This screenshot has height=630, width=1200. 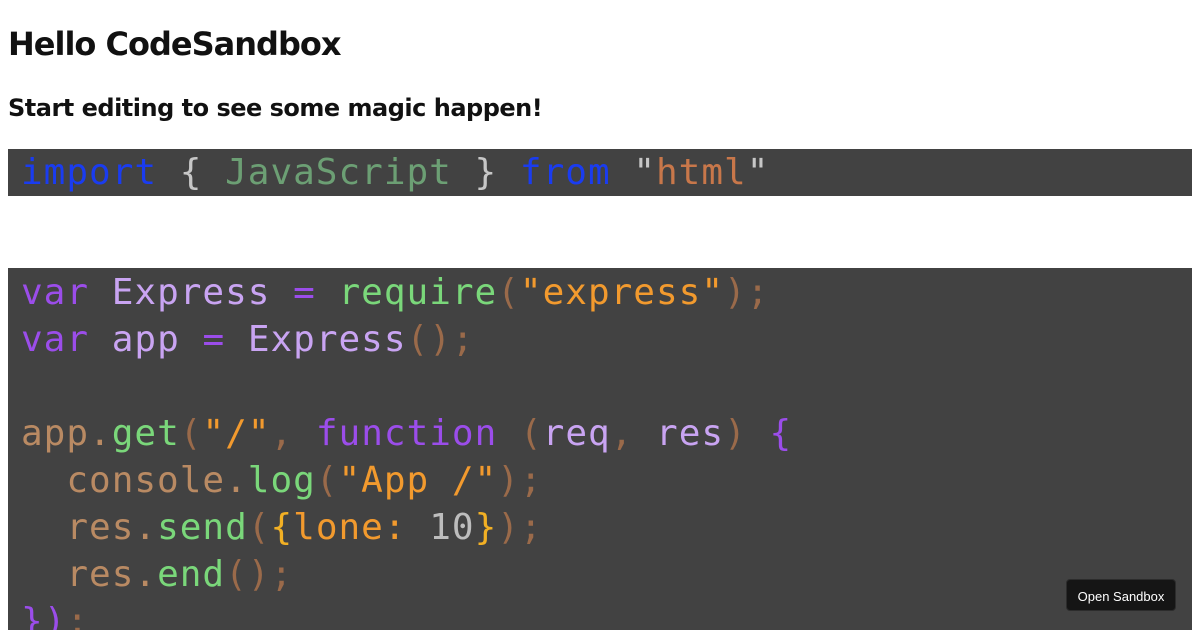 I want to click on code-line-4: app.get("/", function (req, res) {, so click(x=606, y=433).